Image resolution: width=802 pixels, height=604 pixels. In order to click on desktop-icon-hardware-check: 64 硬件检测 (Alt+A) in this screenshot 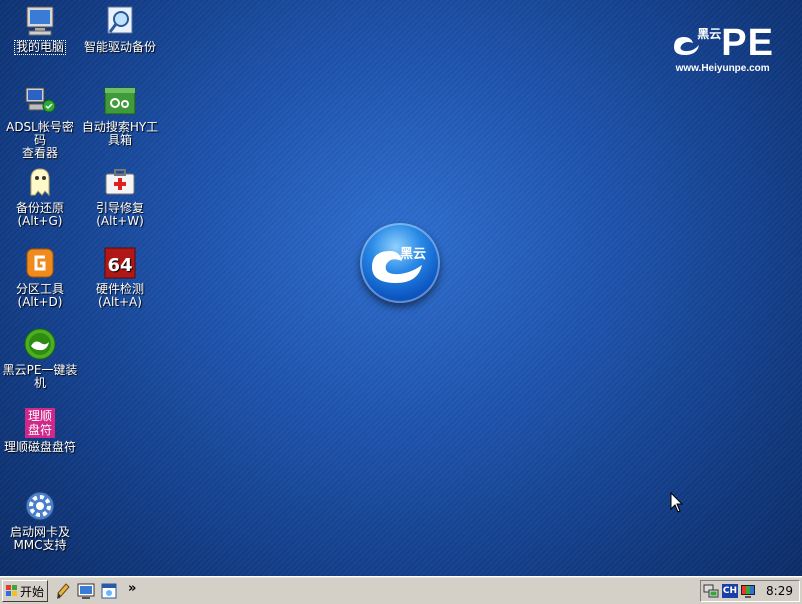, I will do `click(120, 277)`.